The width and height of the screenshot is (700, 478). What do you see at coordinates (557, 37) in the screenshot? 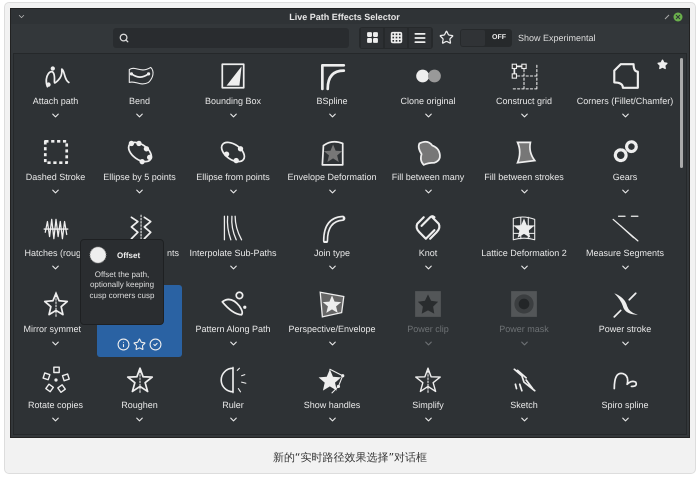
I see `switch-label: Show Experimental` at bounding box center [557, 37].